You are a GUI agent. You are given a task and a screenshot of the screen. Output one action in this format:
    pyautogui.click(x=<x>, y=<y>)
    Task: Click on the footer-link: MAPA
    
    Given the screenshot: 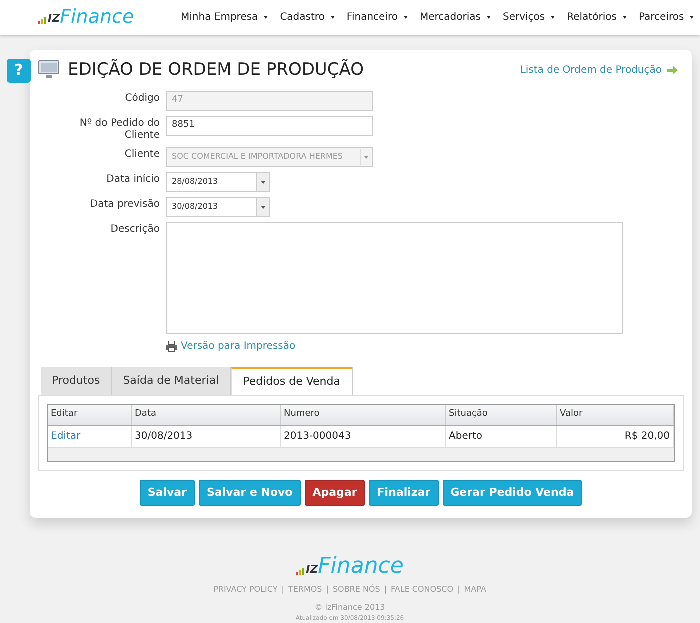 What is the action you would take?
    pyautogui.click(x=475, y=590)
    